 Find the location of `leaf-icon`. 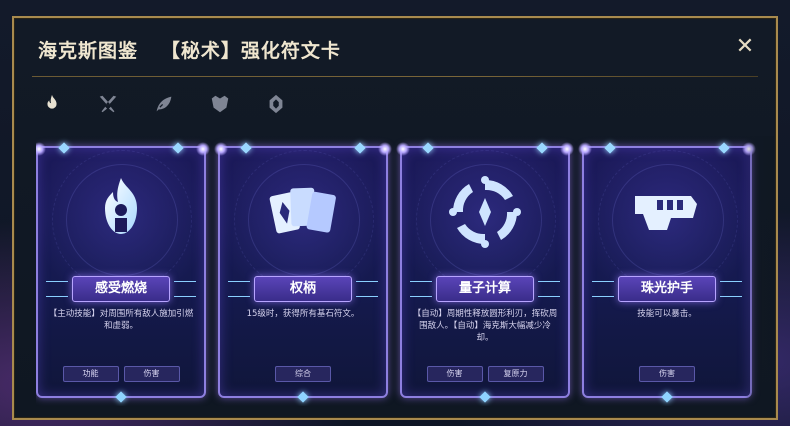

leaf-icon is located at coordinates (164, 104).